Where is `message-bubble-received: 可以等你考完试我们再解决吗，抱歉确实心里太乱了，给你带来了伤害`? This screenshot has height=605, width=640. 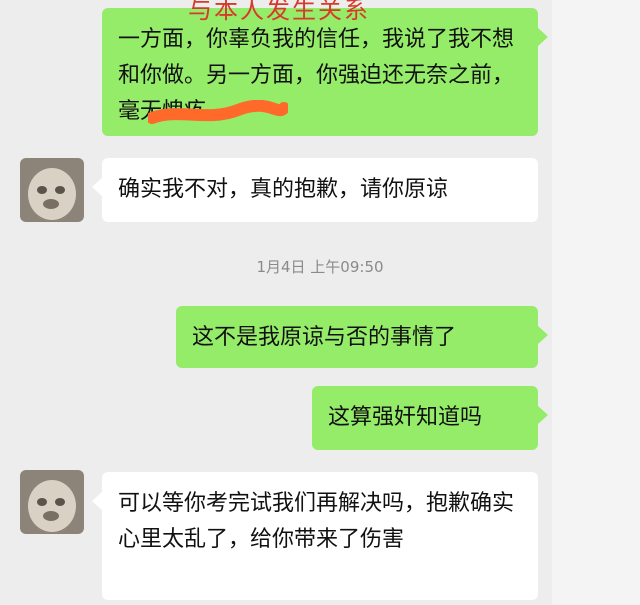 message-bubble-received: 可以等你考完试我们再解决吗，抱歉确实心里太乱了，给你带来了伤害 is located at coordinates (315, 536).